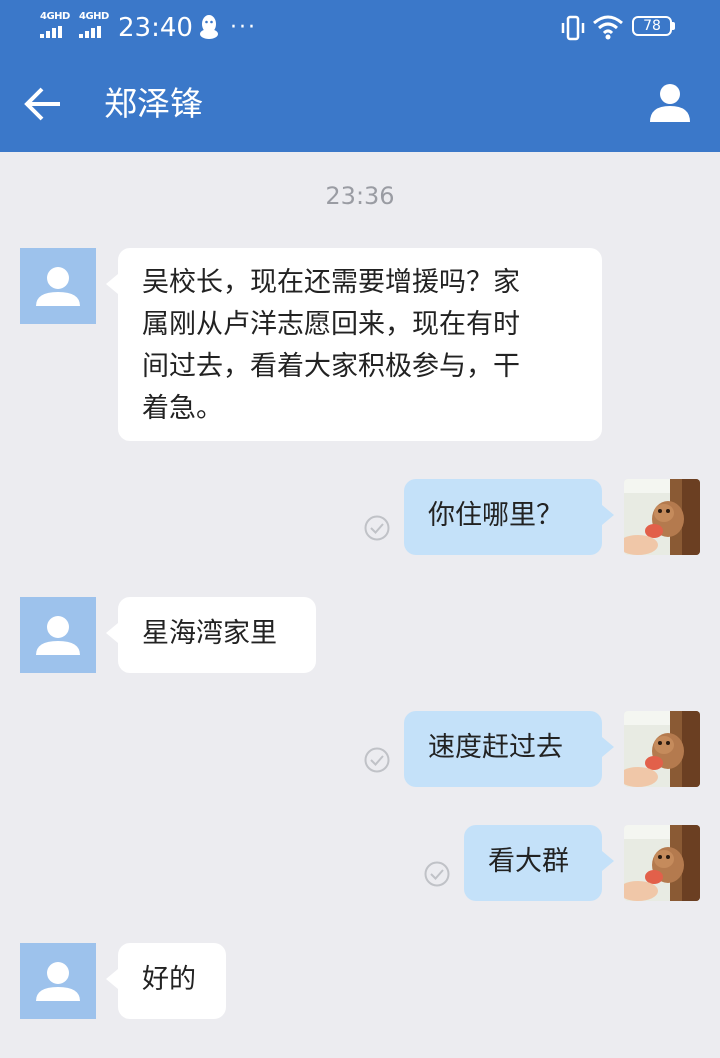  What do you see at coordinates (153, 103) in the screenshot?
I see `page-title: 郑泽锋` at bounding box center [153, 103].